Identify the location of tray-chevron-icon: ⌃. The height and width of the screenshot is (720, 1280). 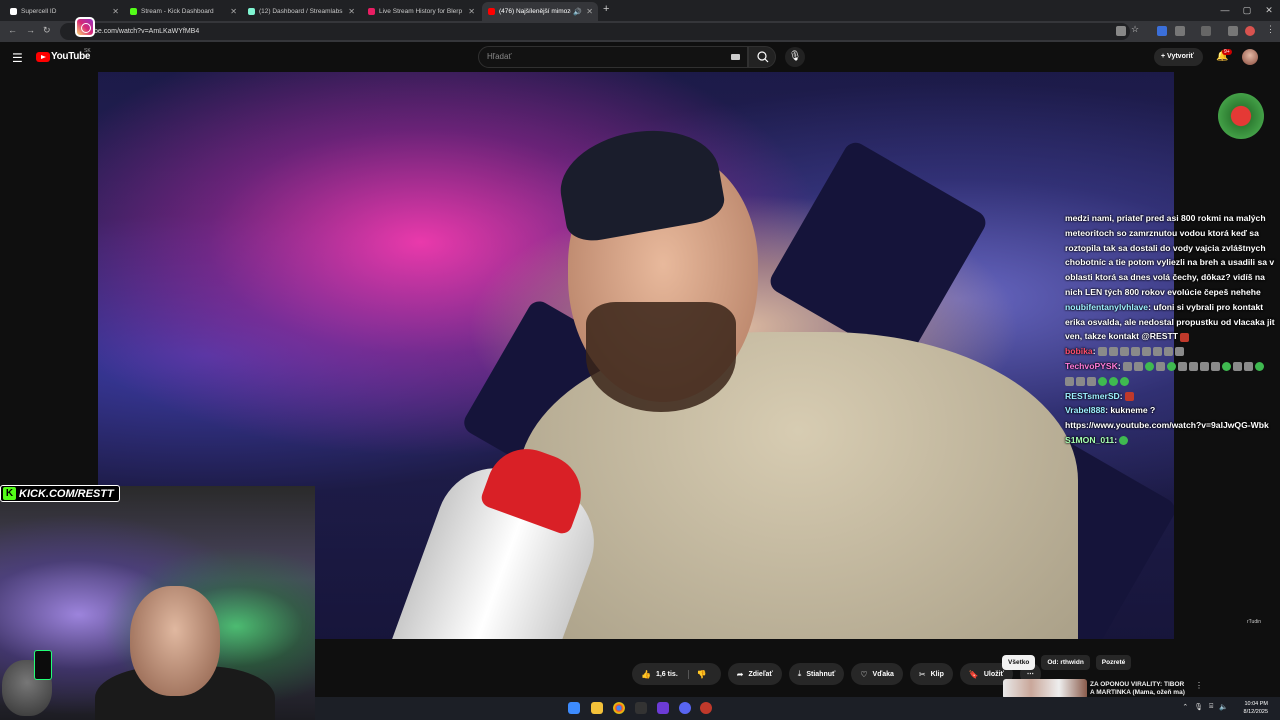
(1185, 707).